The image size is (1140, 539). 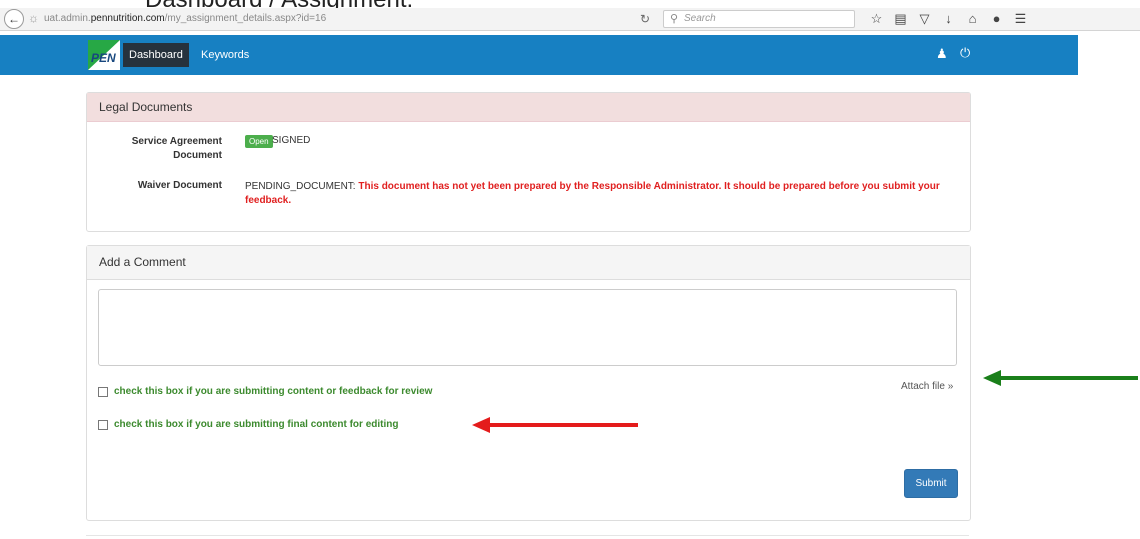 I want to click on url-domain: pennutrition.com, so click(x=127, y=18).